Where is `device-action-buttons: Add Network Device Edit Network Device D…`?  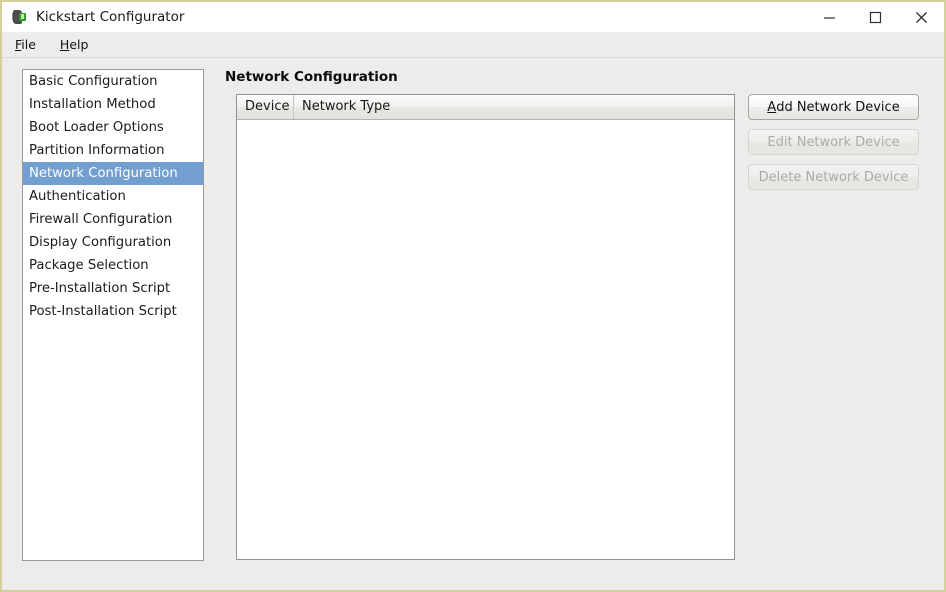
device-action-buttons: Add Network Device Edit Network Device D… is located at coordinates (833, 142).